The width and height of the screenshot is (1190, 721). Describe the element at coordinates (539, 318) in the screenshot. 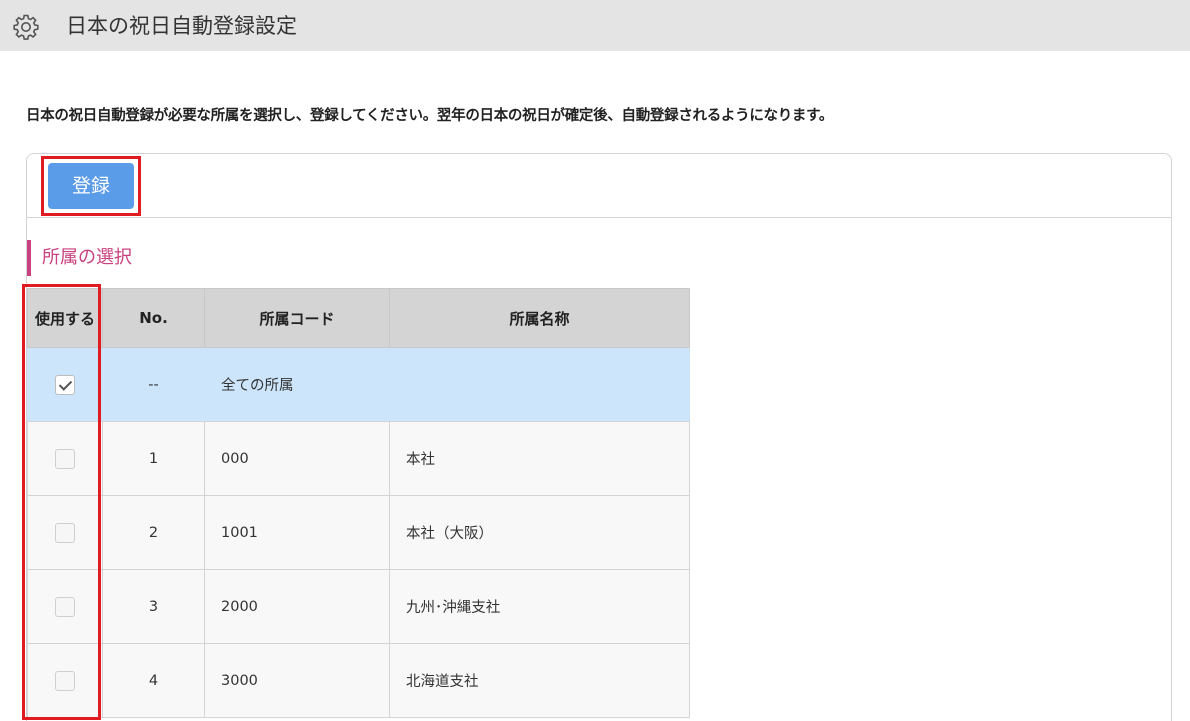

I see `column-header-name: 所属名称` at that location.